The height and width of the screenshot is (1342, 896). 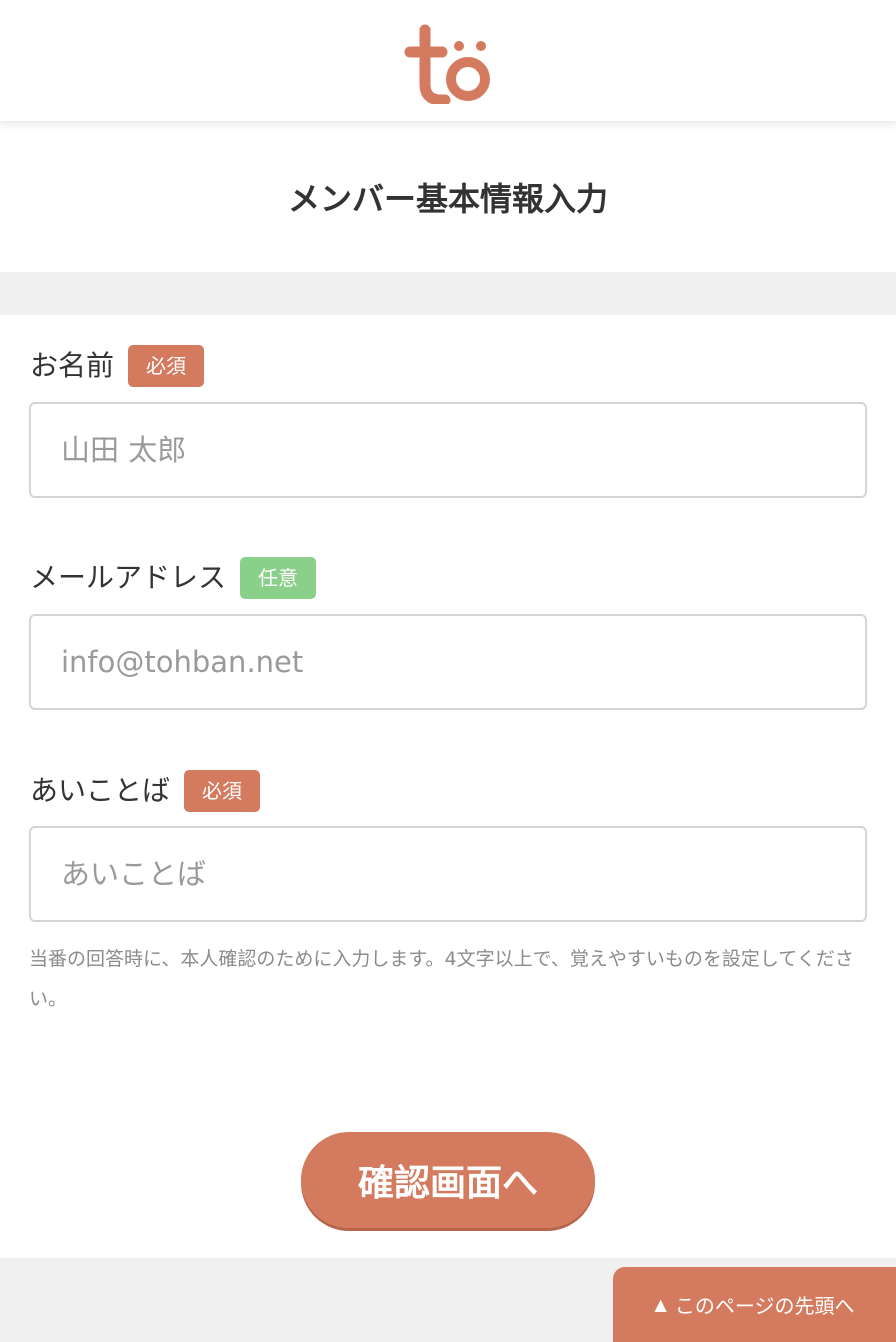 What do you see at coordinates (448, 293) in the screenshot?
I see `section-divider-band` at bounding box center [448, 293].